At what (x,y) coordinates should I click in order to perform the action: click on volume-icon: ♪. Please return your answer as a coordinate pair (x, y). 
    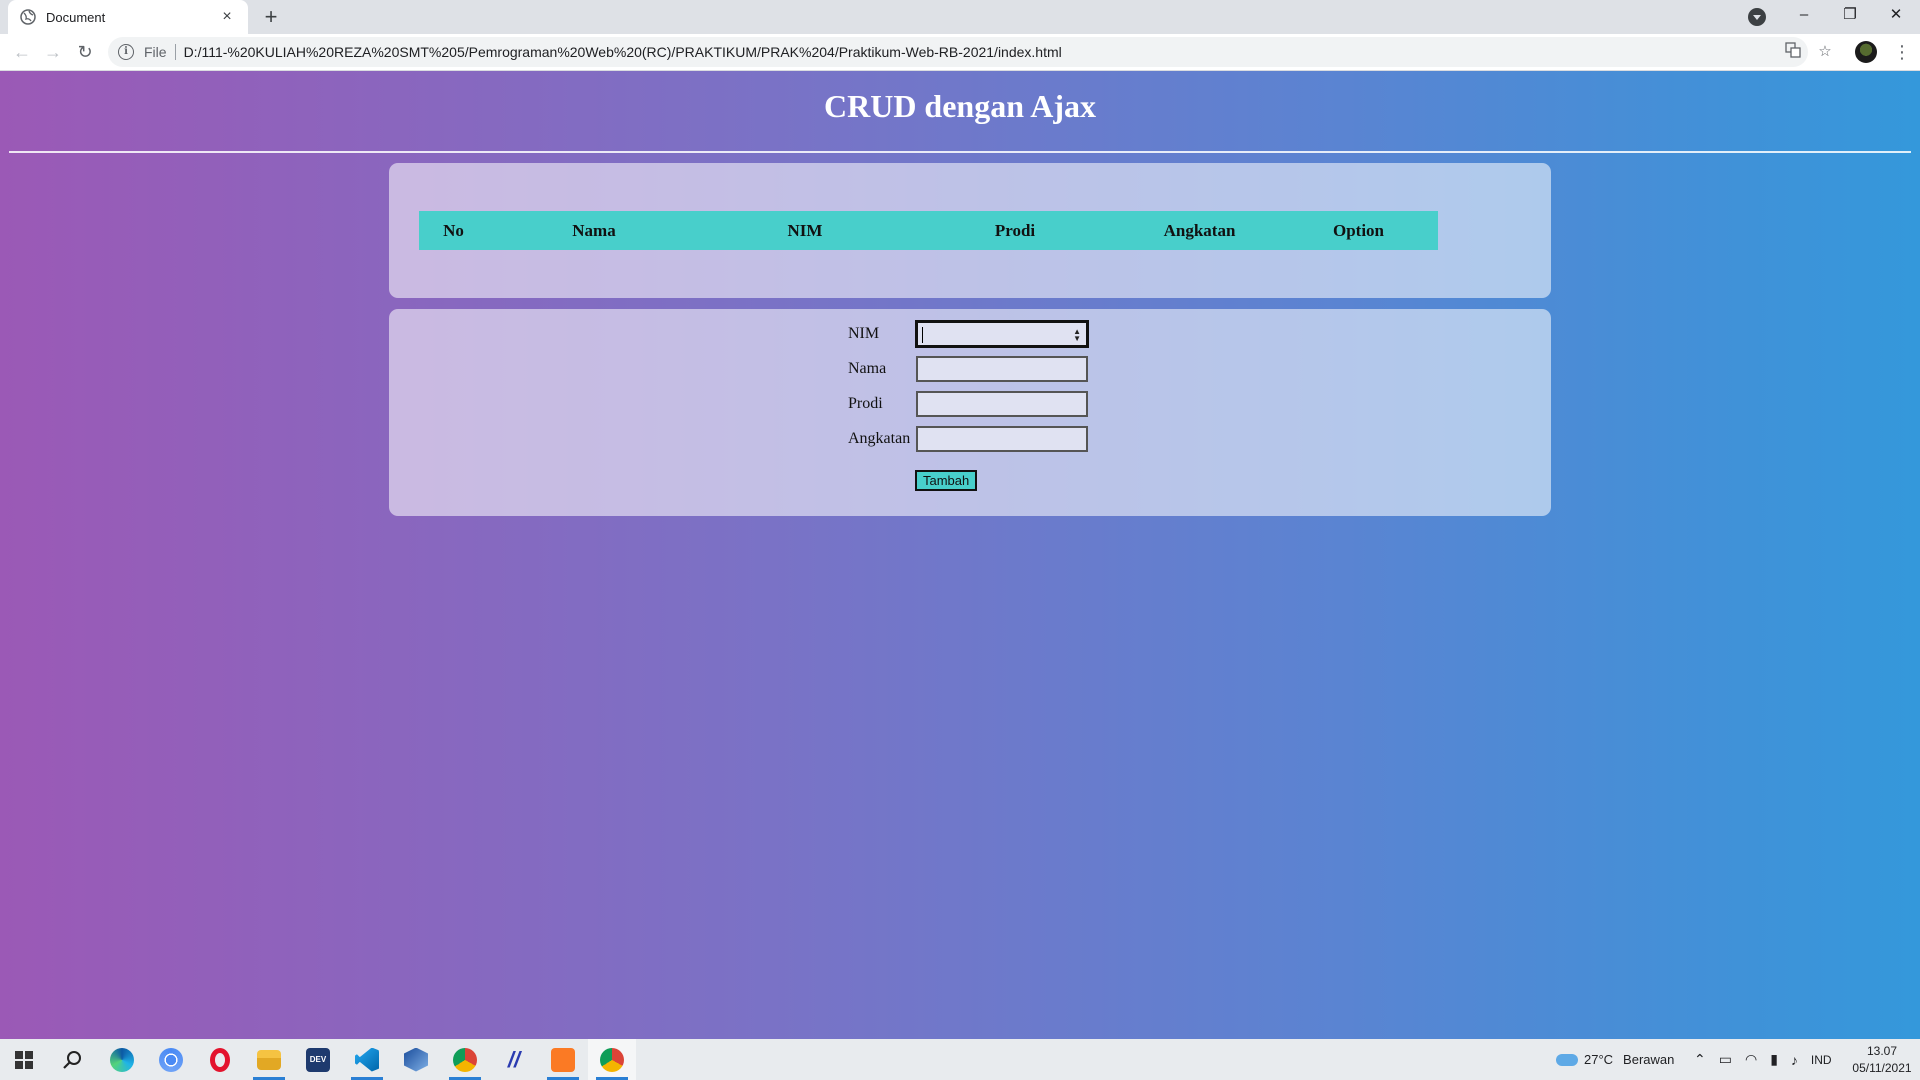
    Looking at the image, I should click on (1794, 1060).